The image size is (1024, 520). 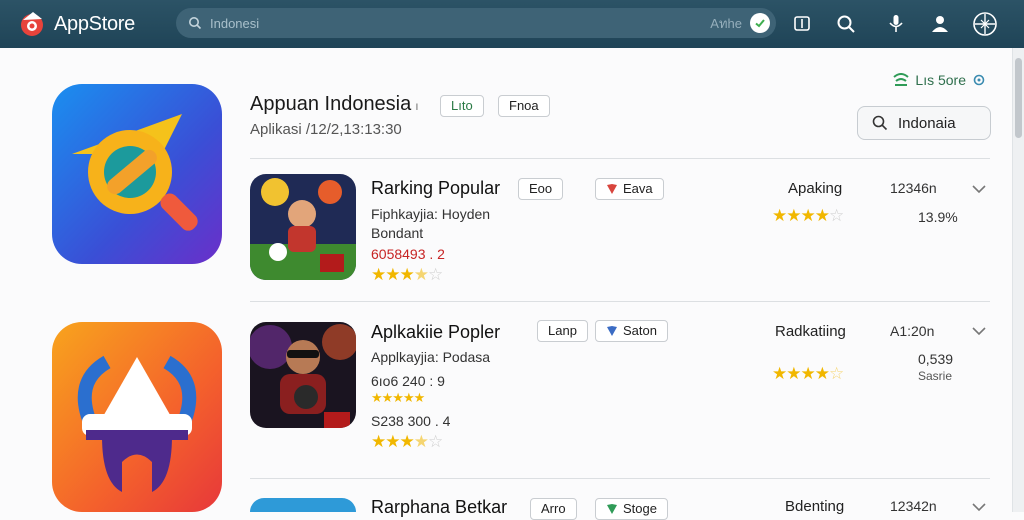 I want to click on user-icon, so click(x=940, y=24).